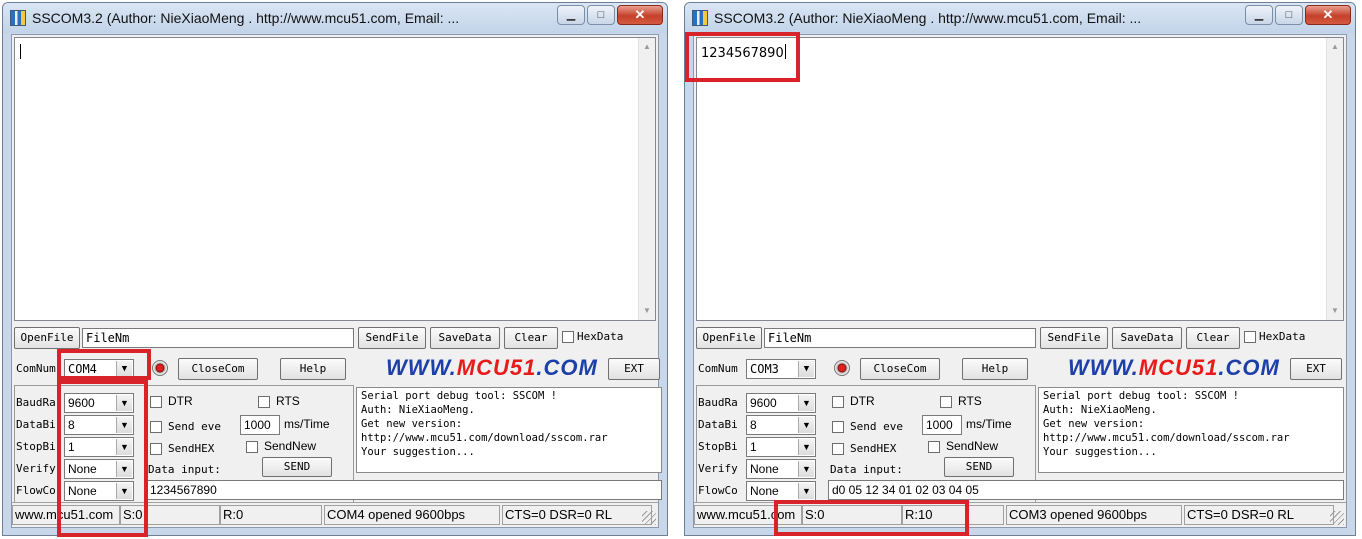 The width and height of the screenshot is (1362, 539). What do you see at coordinates (873, 448) in the screenshot?
I see `sendhex-label: SendHEX` at bounding box center [873, 448].